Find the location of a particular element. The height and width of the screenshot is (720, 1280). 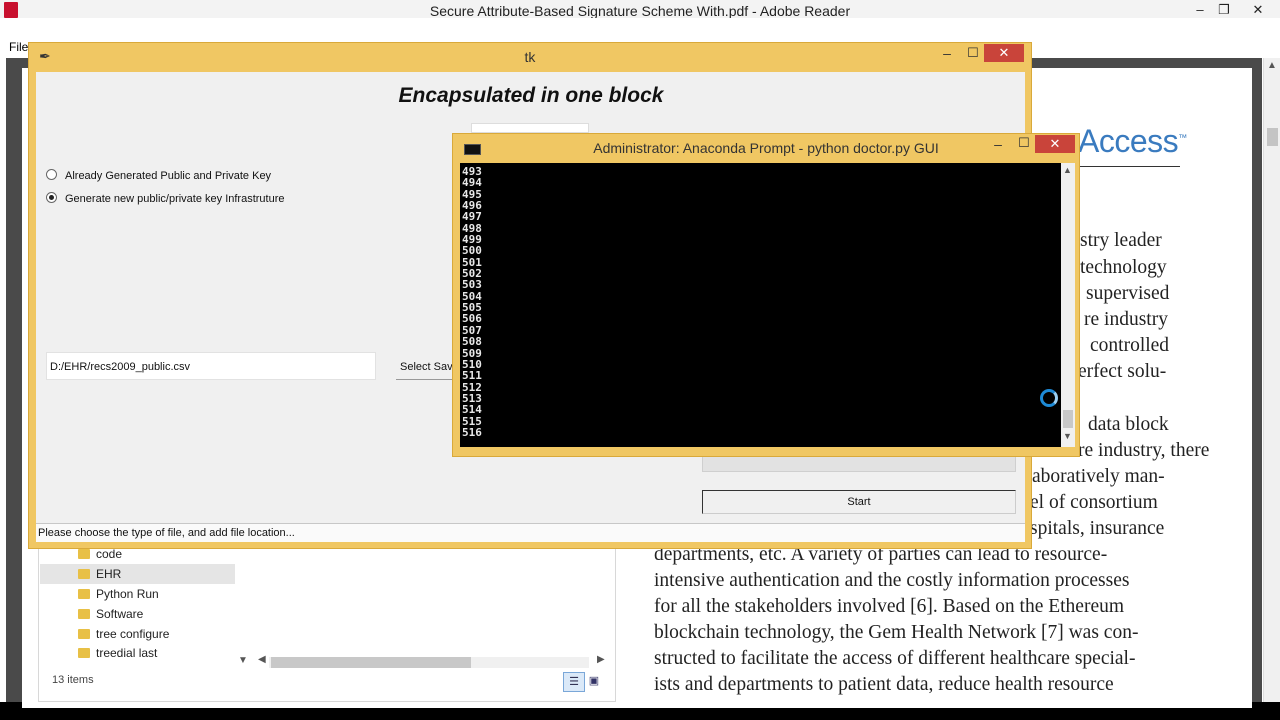

folder-item-treedial-last: treedial last is located at coordinates (137, 653).